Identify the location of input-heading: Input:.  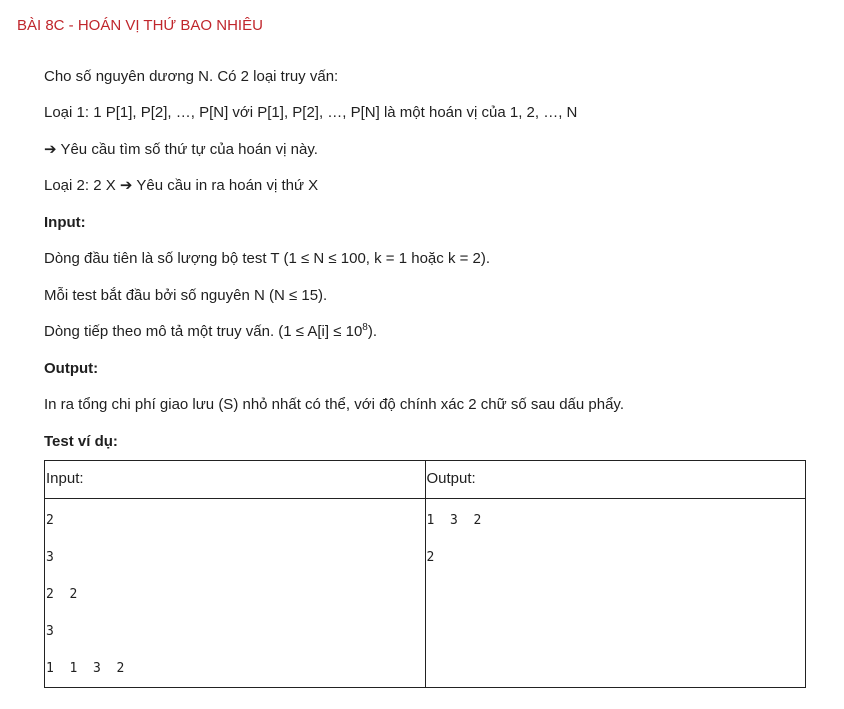
(65, 222).